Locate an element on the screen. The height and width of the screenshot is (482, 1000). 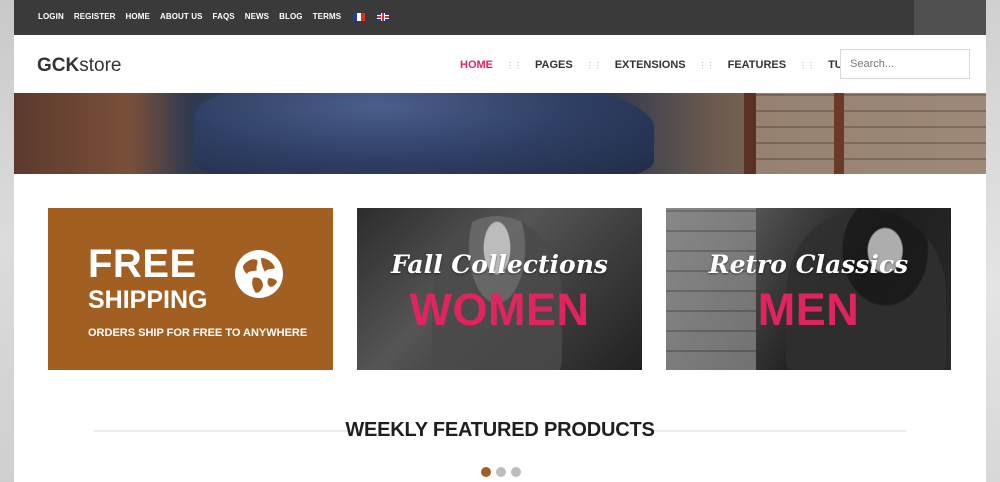
nav-features: FEATURES is located at coordinates (757, 65).